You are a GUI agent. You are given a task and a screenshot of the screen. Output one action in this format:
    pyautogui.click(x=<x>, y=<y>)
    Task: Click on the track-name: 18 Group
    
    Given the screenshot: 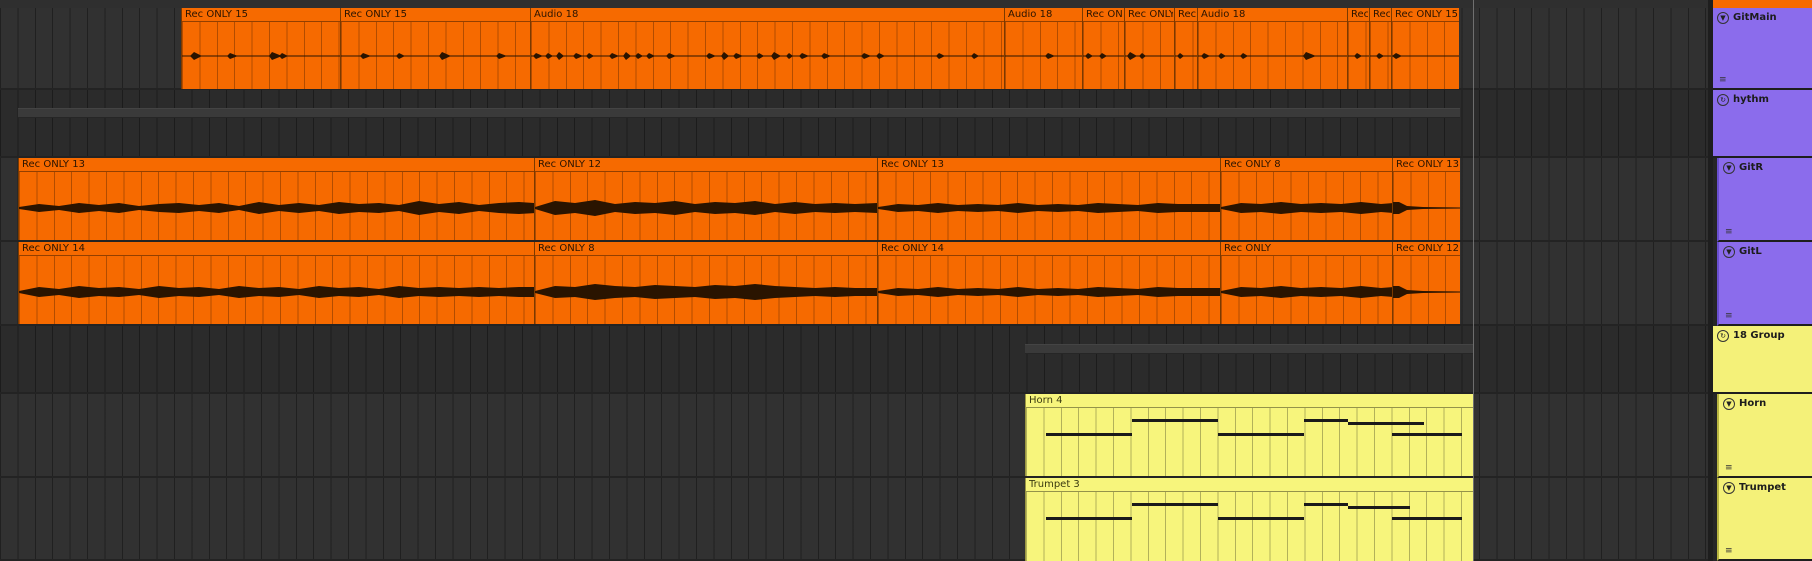 What is the action you would take?
    pyautogui.click(x=1759, y=335)
    